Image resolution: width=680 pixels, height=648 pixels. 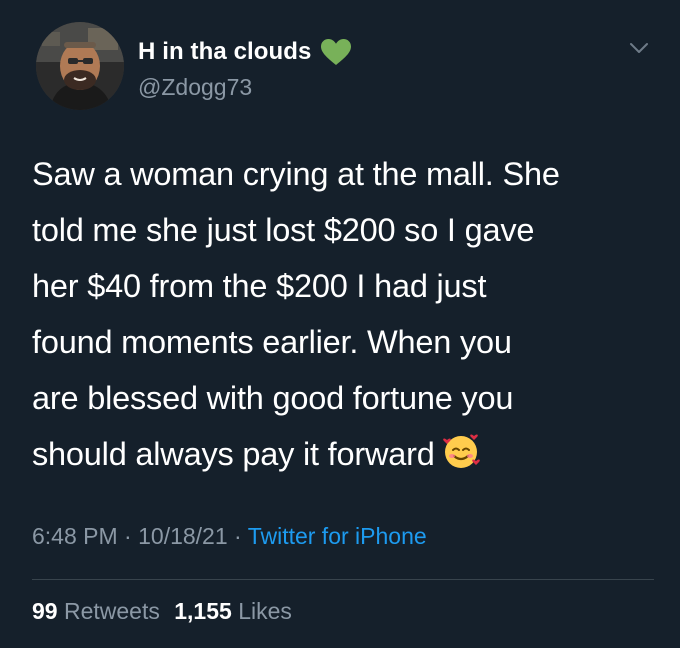 What do you see at coordinates (195, 87) in the screenshot?
I see `user-handle: @Zdogg73` at bounding box center [195, 87].